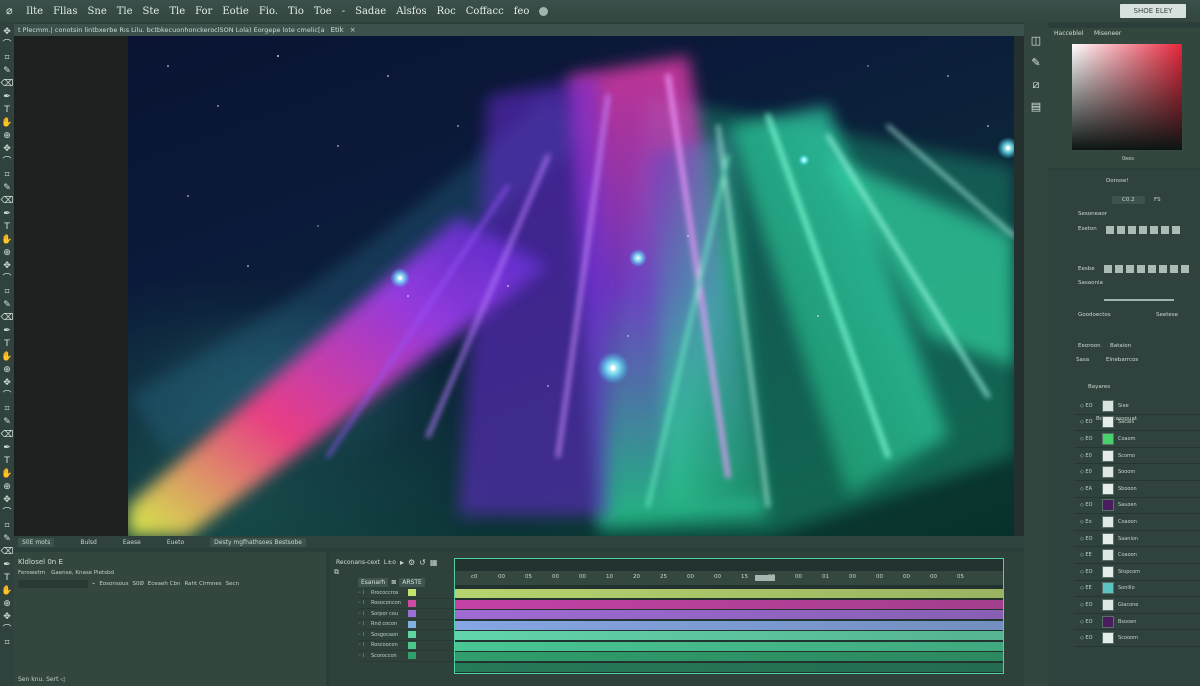 The image size is (1200, 686). Describe the element at coordinates (1036, 107) in the screenshot. I see `book-icon: ▤` at that location.